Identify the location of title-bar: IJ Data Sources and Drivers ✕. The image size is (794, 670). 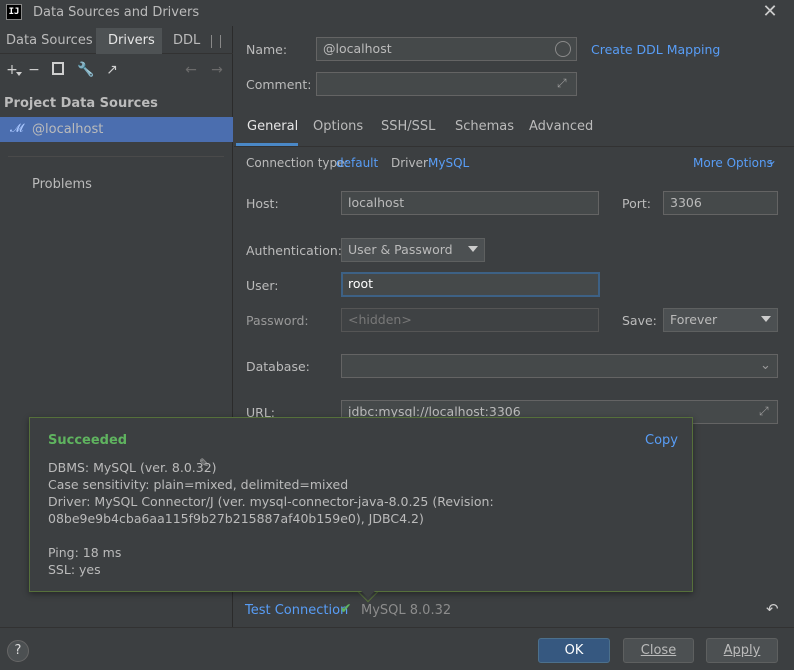
(397, 13).